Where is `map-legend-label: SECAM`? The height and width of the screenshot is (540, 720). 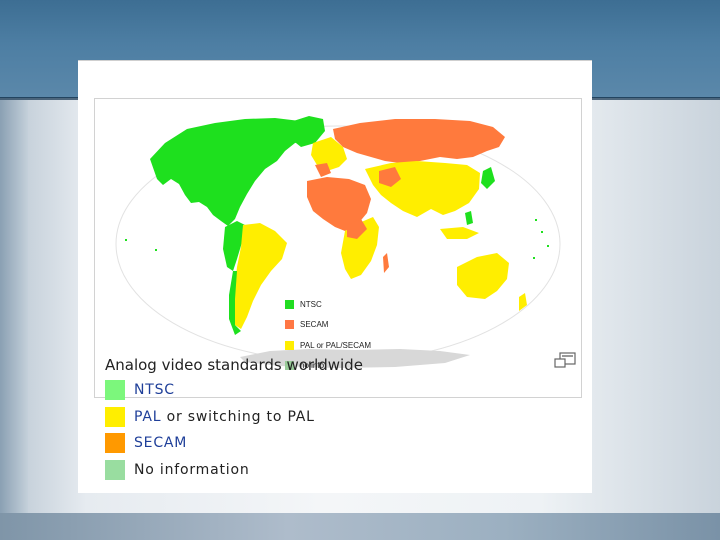 map-legend-label: SECAM is located at coordinates (314, 325).